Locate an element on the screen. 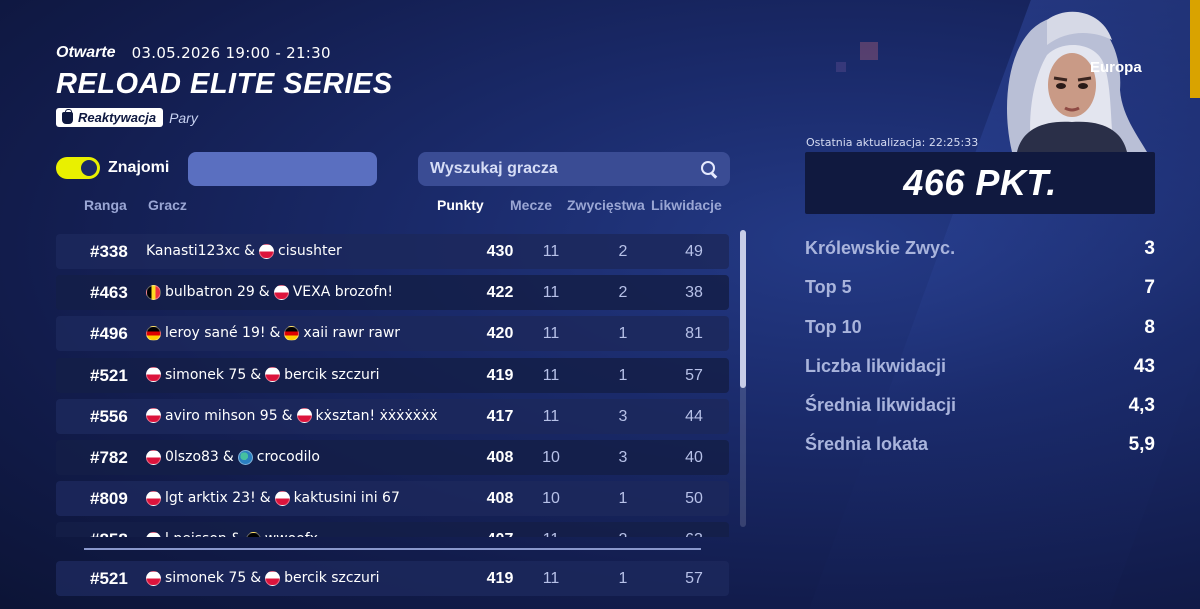  player-one-name: 0lszo83 is located at coordinates (192, 457).